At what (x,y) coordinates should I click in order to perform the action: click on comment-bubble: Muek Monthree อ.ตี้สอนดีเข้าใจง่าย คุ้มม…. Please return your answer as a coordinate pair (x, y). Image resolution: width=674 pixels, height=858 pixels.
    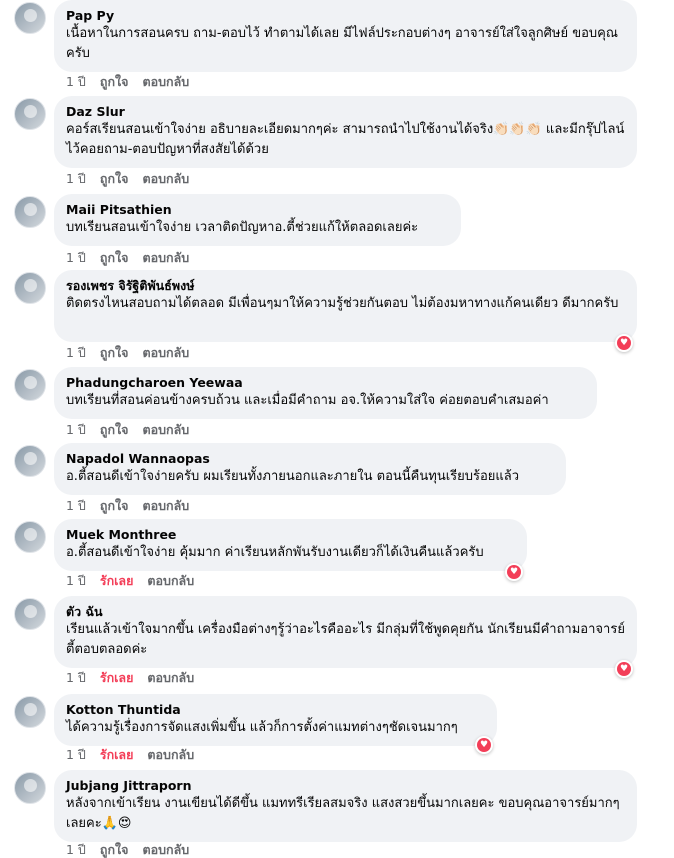
    Looking at the image, I should click on (290, 545).